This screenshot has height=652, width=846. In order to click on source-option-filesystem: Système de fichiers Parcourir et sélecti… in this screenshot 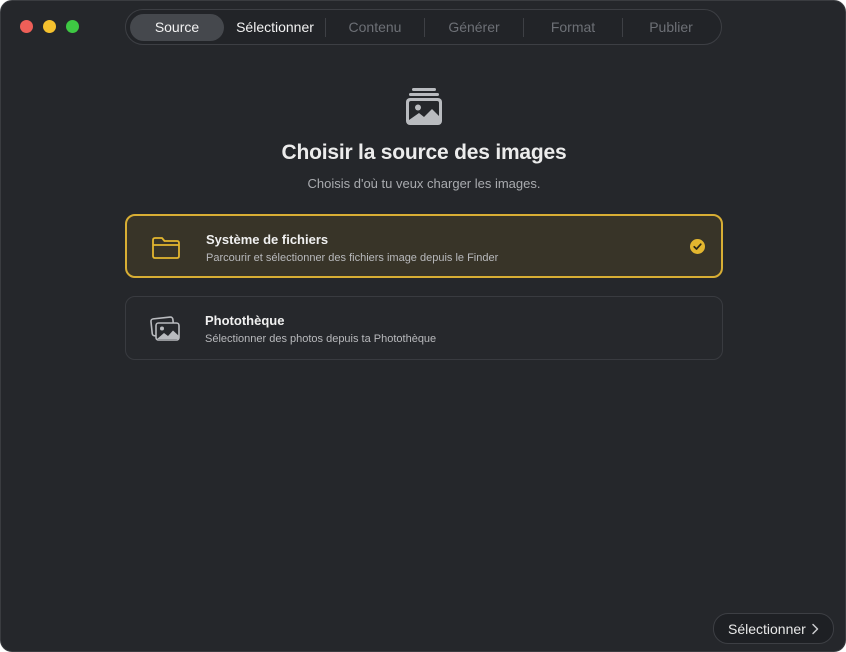, I will do `click(424, 246)`.